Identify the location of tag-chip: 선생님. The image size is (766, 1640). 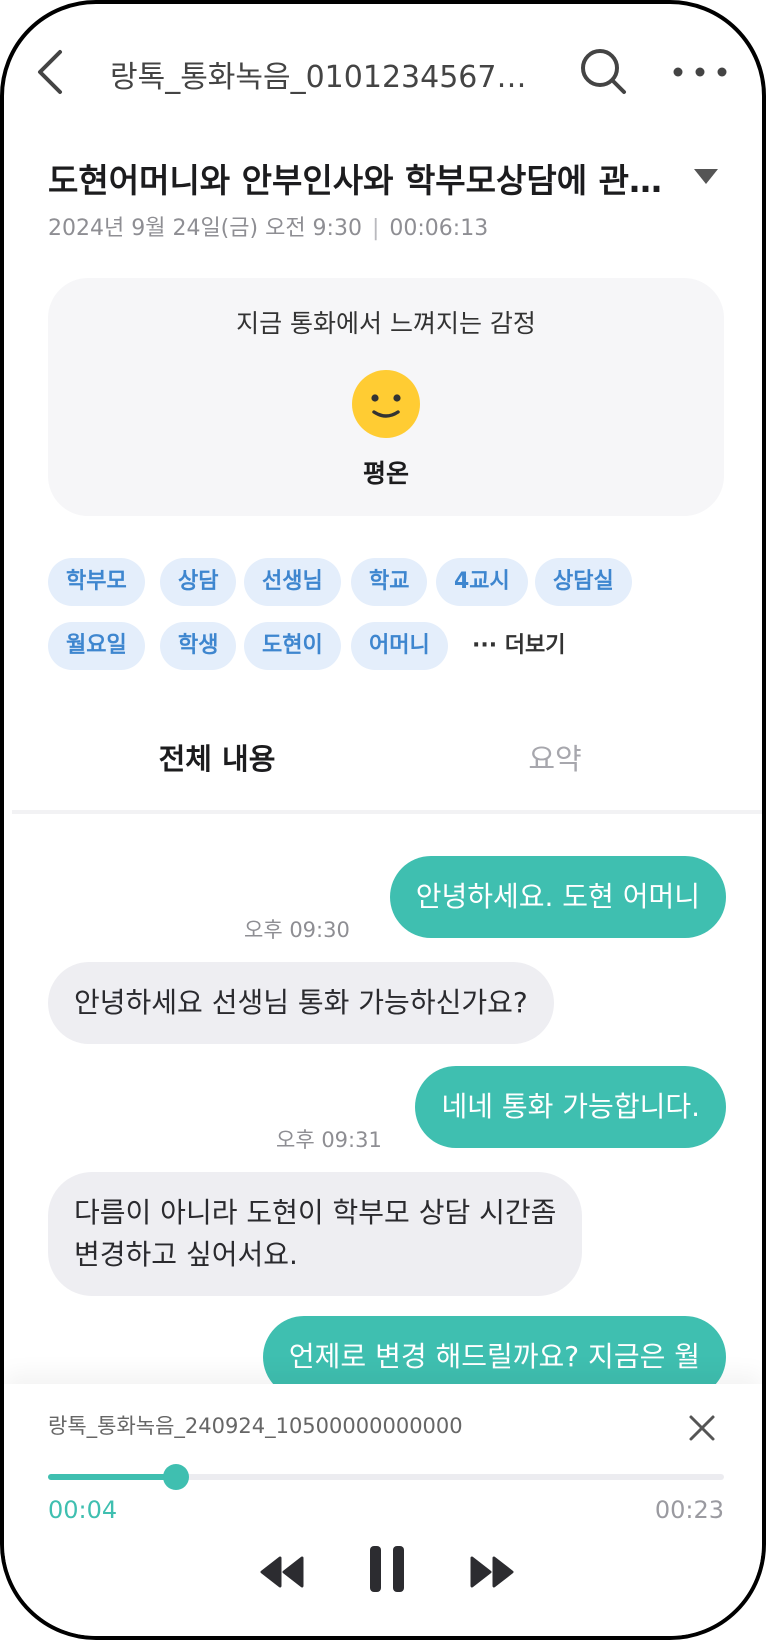
(292, 582).